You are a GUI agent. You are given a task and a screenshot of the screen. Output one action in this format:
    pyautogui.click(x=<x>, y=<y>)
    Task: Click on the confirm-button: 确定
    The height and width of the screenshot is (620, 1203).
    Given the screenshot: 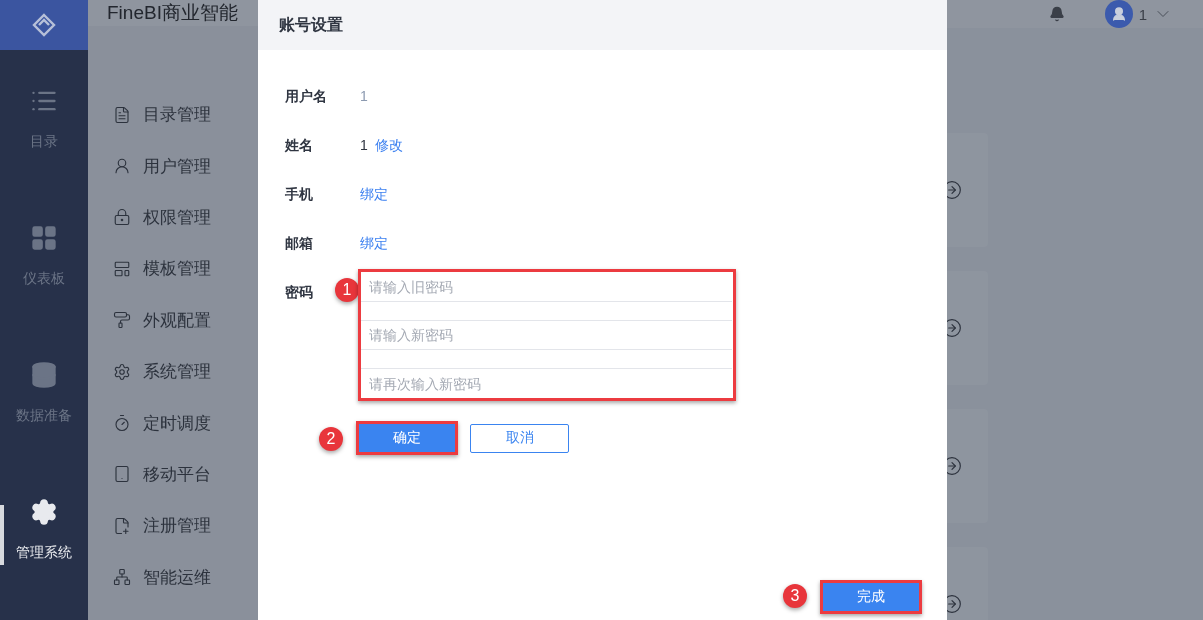 What is the action you would take?
    pyautogui.click(x=407, y=438)
    